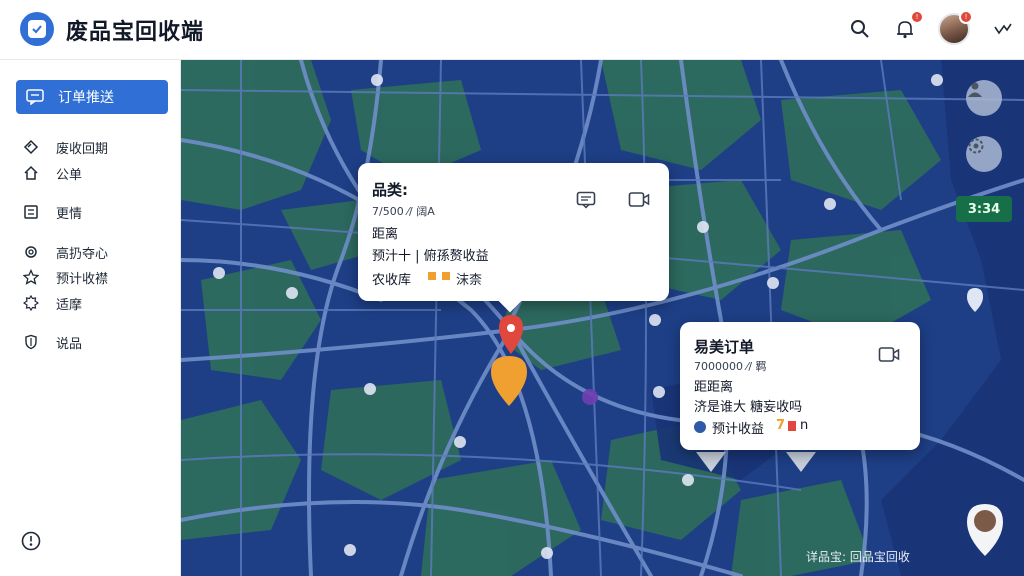 This screenshot has width=1024, height=576. I want to click on popup-distance-label: 距离, so click(385, 234).